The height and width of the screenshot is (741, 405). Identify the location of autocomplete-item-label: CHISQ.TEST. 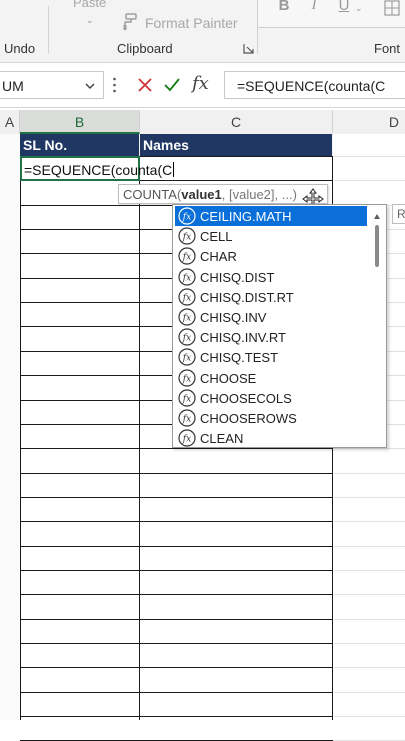
(239, 358).